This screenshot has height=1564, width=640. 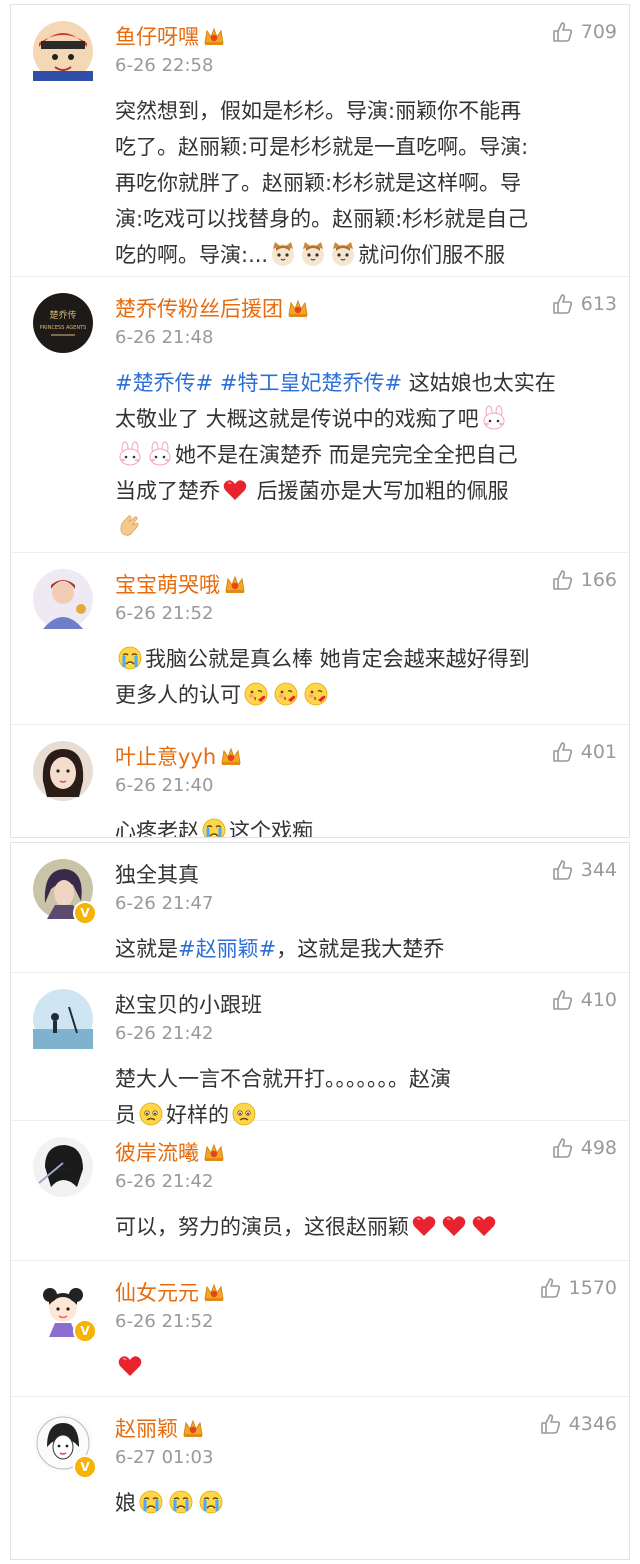 I want to click on hashtag-link: #赵丽颖#, so click(x=227, y=949).